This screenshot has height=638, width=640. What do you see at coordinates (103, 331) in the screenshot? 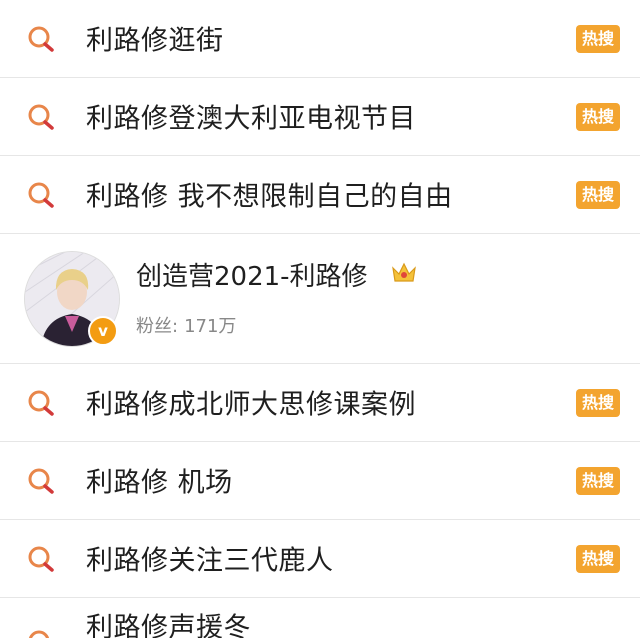
I see `verified-badge-icon: v` at bounding box center [103, 331].